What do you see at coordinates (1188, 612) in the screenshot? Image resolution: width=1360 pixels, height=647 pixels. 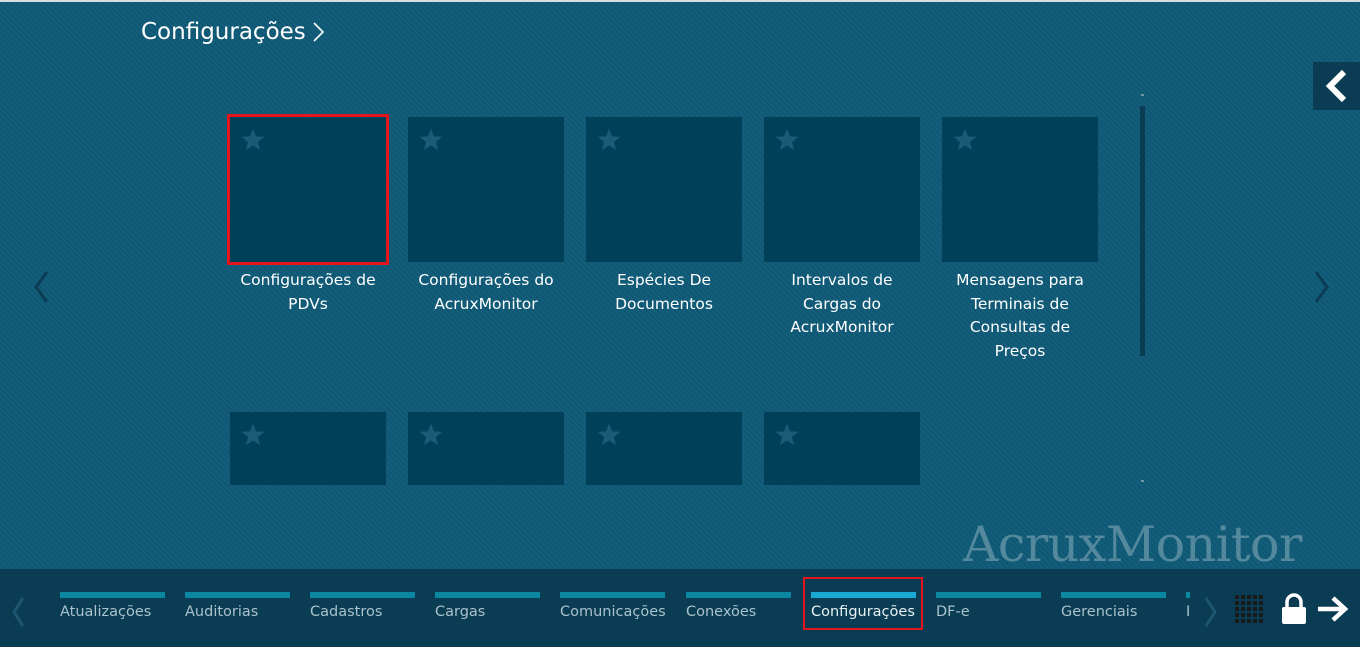 I see `tab-label: I` at bounding box center [1188, 612].